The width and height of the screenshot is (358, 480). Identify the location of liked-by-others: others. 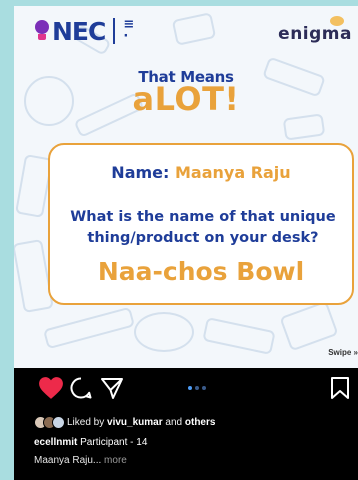
(200, 422).